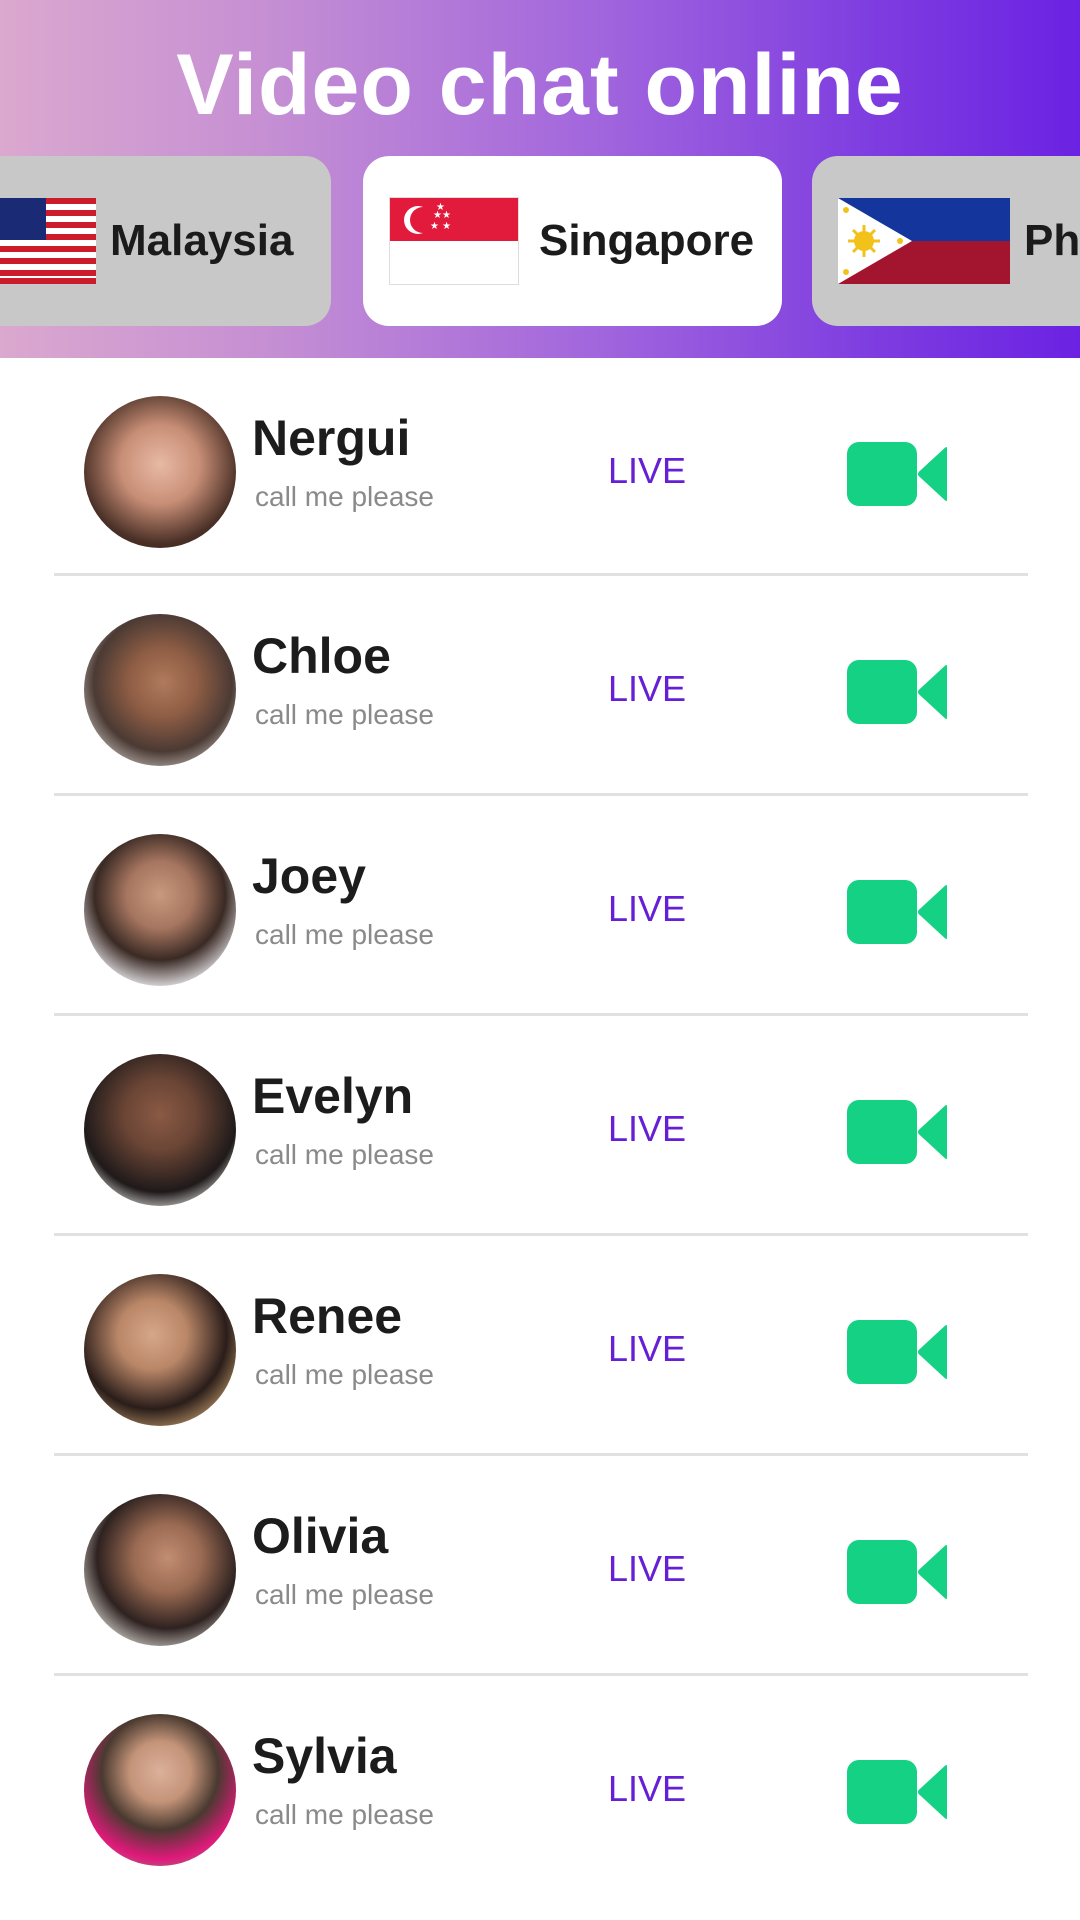 This screenshot has height=1920, width=1080. What do you see at coordinates (321, 656) in the screenshot?
I see `user-name: Chloe` at bounding box center [321, 656].